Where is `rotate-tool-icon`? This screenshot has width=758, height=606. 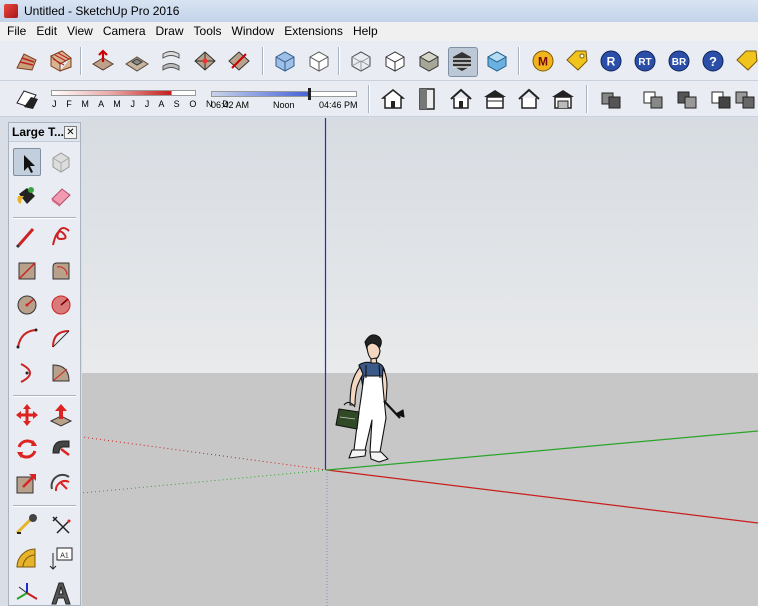 rotate-tool-icon is located at coordinates (27, 449).